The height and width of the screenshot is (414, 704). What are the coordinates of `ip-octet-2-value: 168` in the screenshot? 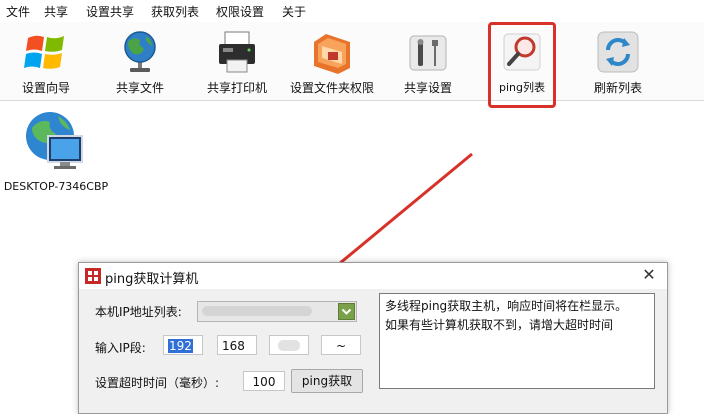 It's located at (233, 346).